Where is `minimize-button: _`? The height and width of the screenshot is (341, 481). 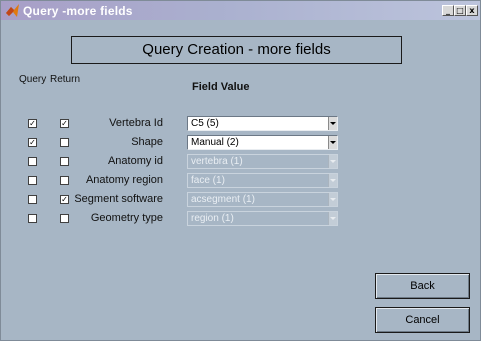 minimize-button: _ is located at coordinates (448, 10).